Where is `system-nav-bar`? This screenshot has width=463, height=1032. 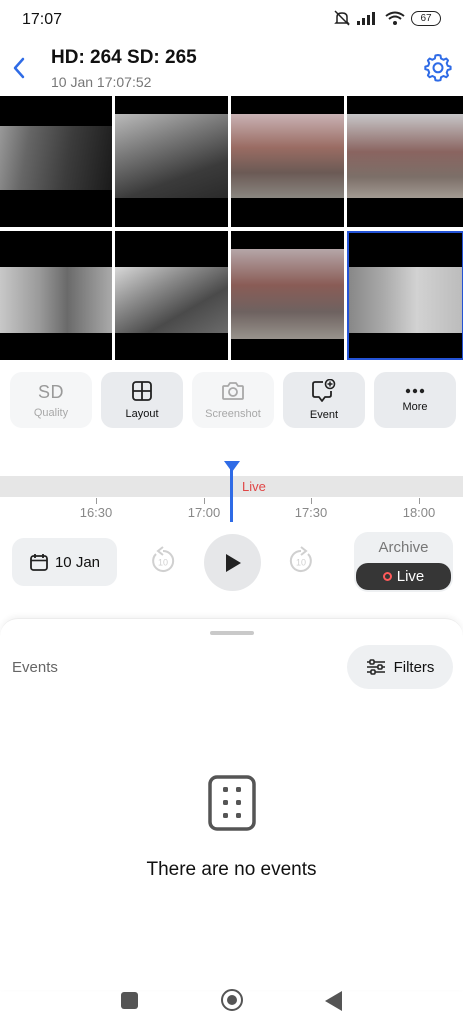 system-nav-bar is located at coordinates (231, 1010).